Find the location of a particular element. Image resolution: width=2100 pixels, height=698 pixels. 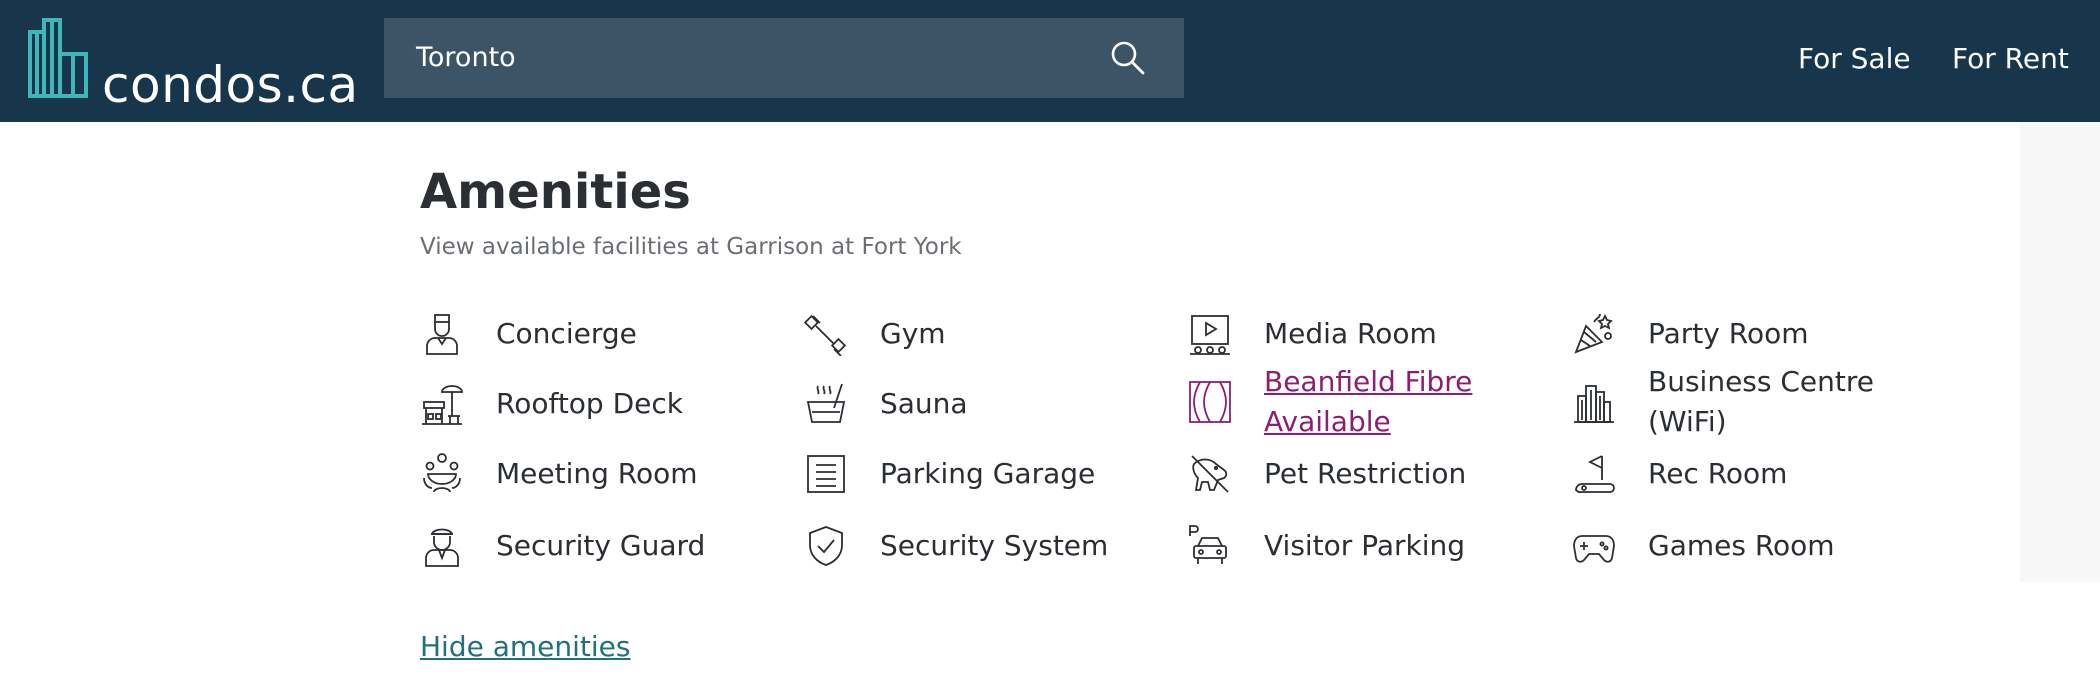

parking-garage-icon is located at coordinates (826, 474).